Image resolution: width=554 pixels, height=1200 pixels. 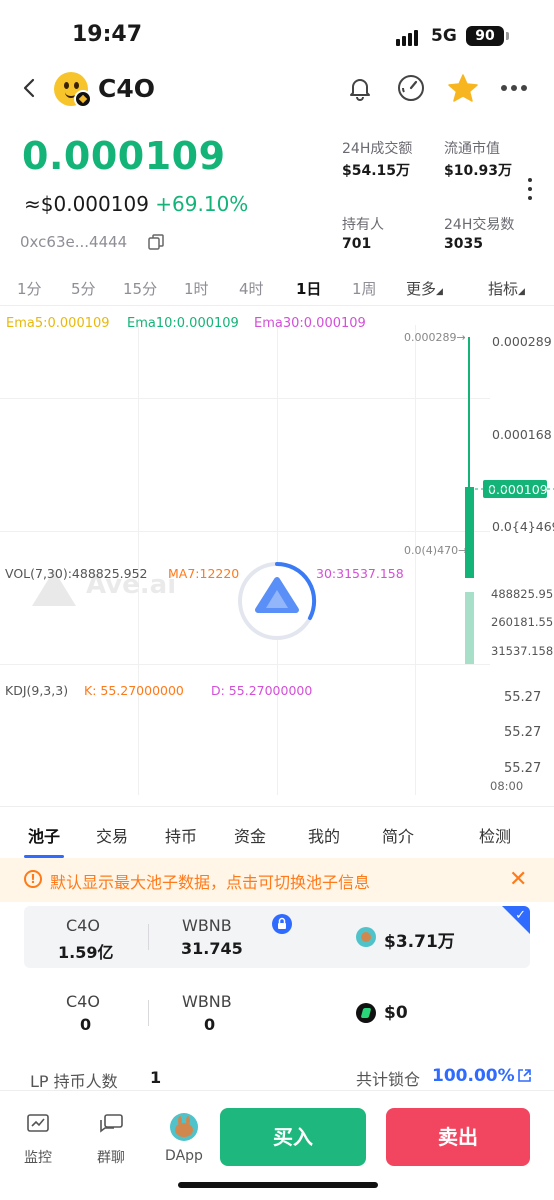 I want to click on tf-indicators: 指标◢, so click(x=506, y=288).